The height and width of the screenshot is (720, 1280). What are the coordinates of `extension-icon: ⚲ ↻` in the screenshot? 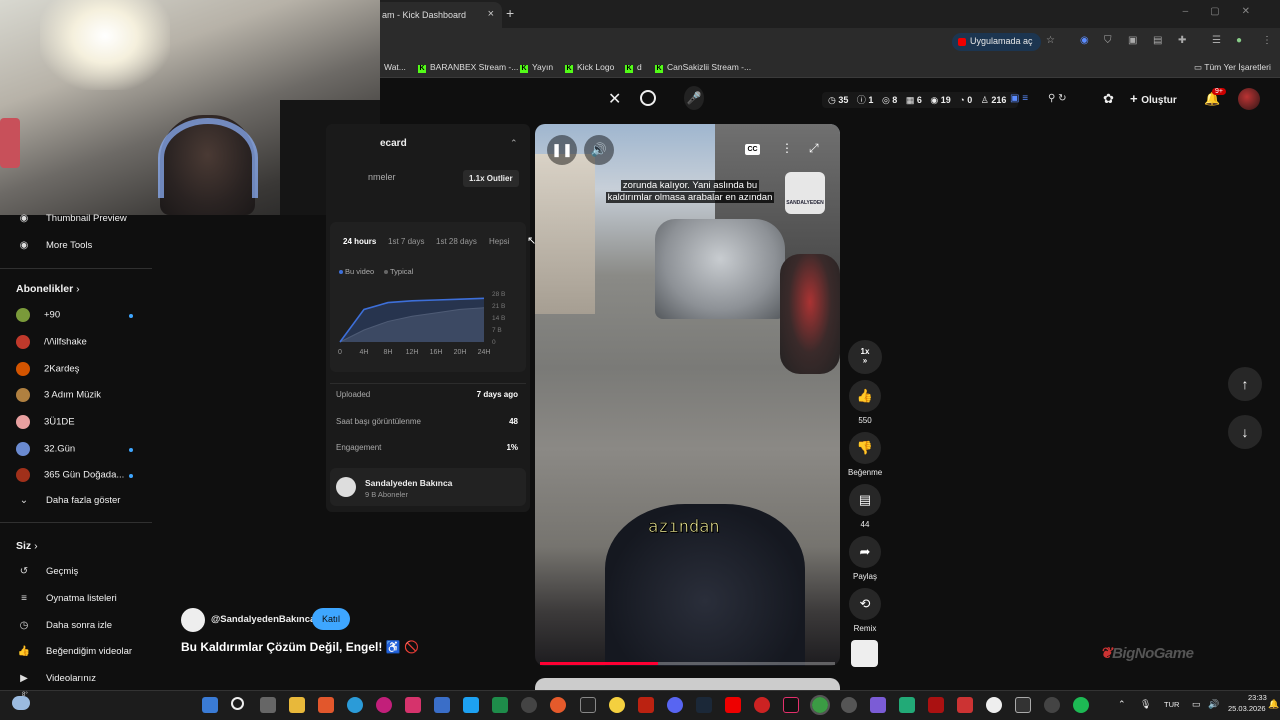 It's located at (1057, 98).